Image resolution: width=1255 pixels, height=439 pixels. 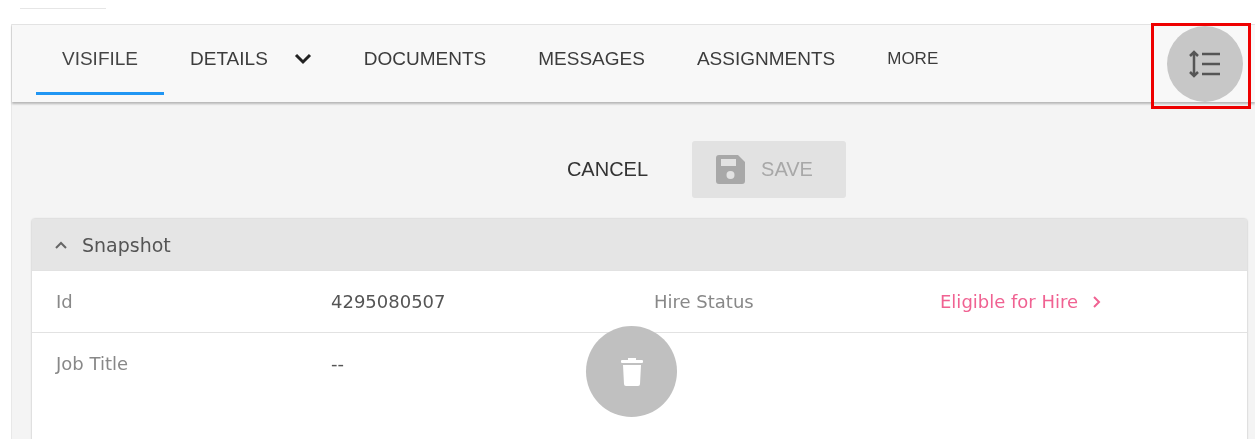 I want to click on tab: MORE, so click(x=913, y=60).